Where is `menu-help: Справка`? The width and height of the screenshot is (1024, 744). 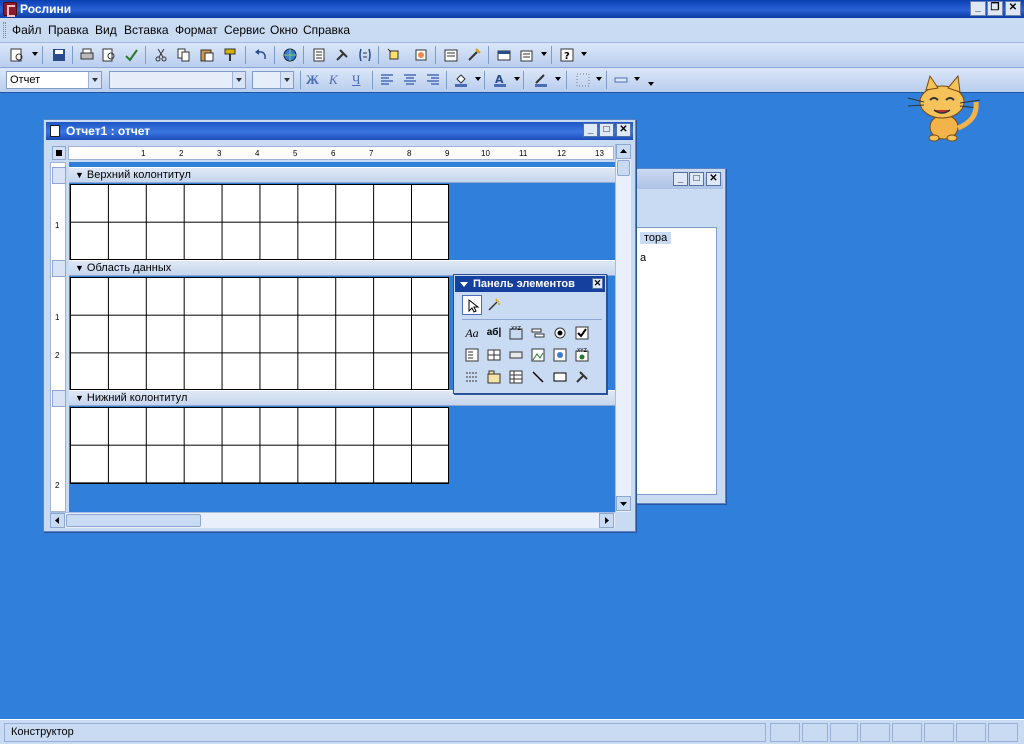
menu-help: Справка is located at coordinates (326, 30).